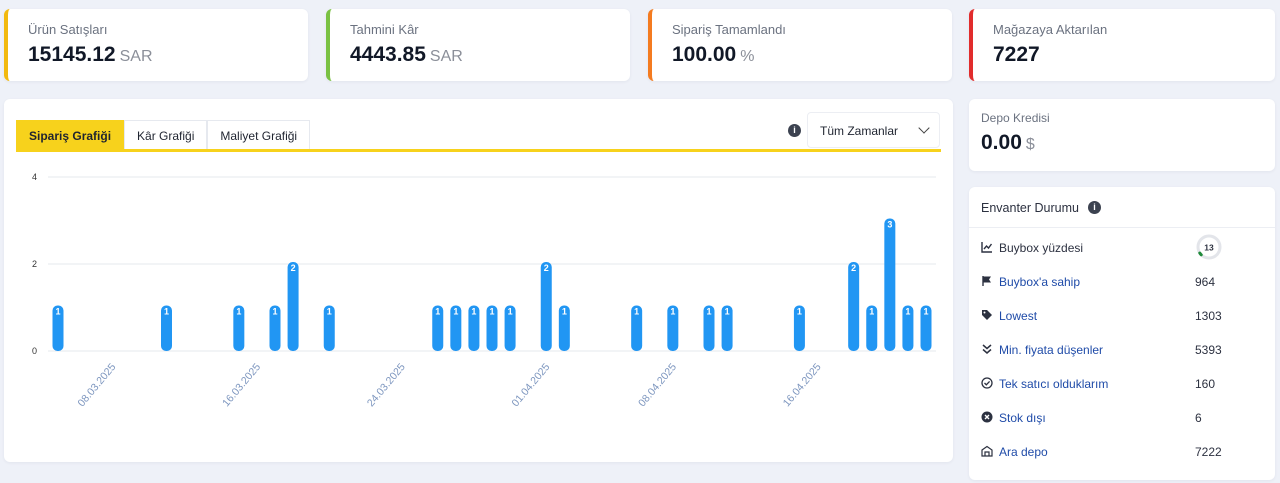 Image resolution: width=1280 pixels, height=483 pixels. I want to click on x-tick-label: 24.03.2025, so click(386, 385).